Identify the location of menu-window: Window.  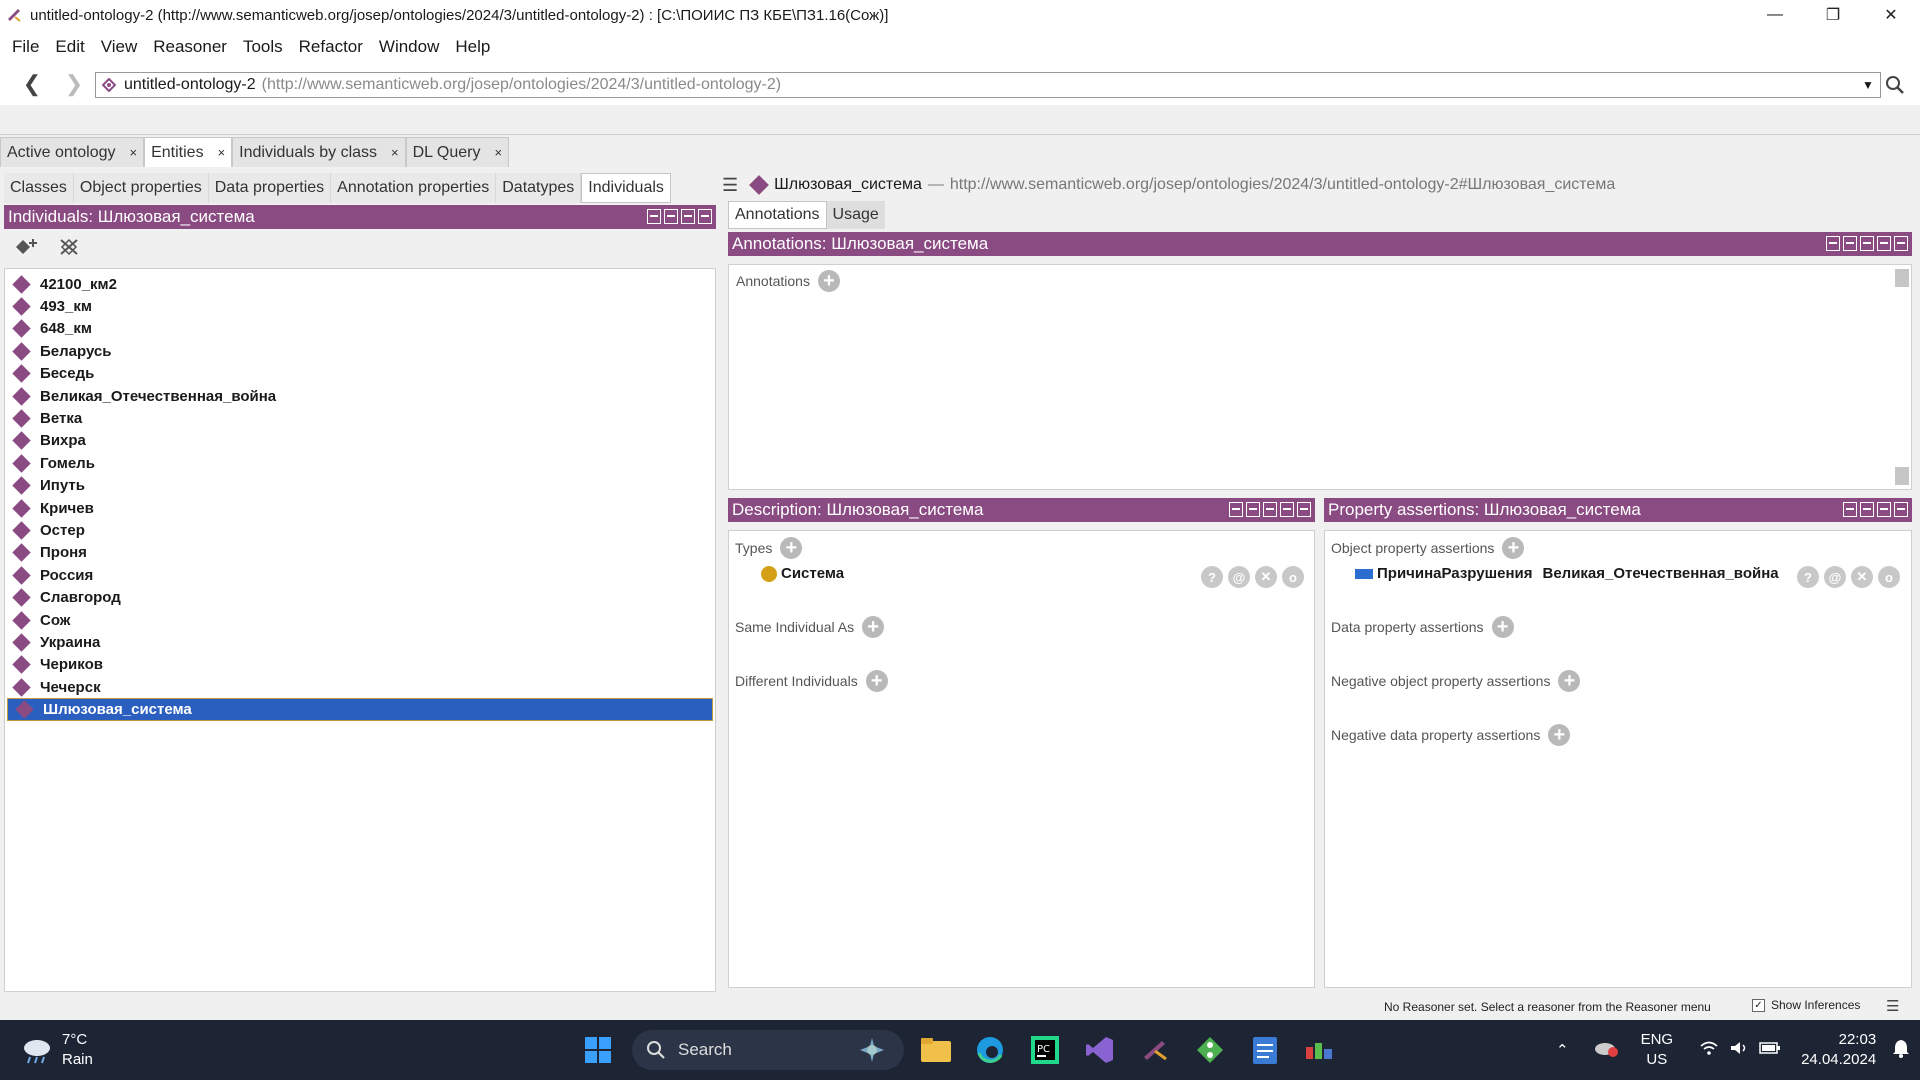
(409, 47).